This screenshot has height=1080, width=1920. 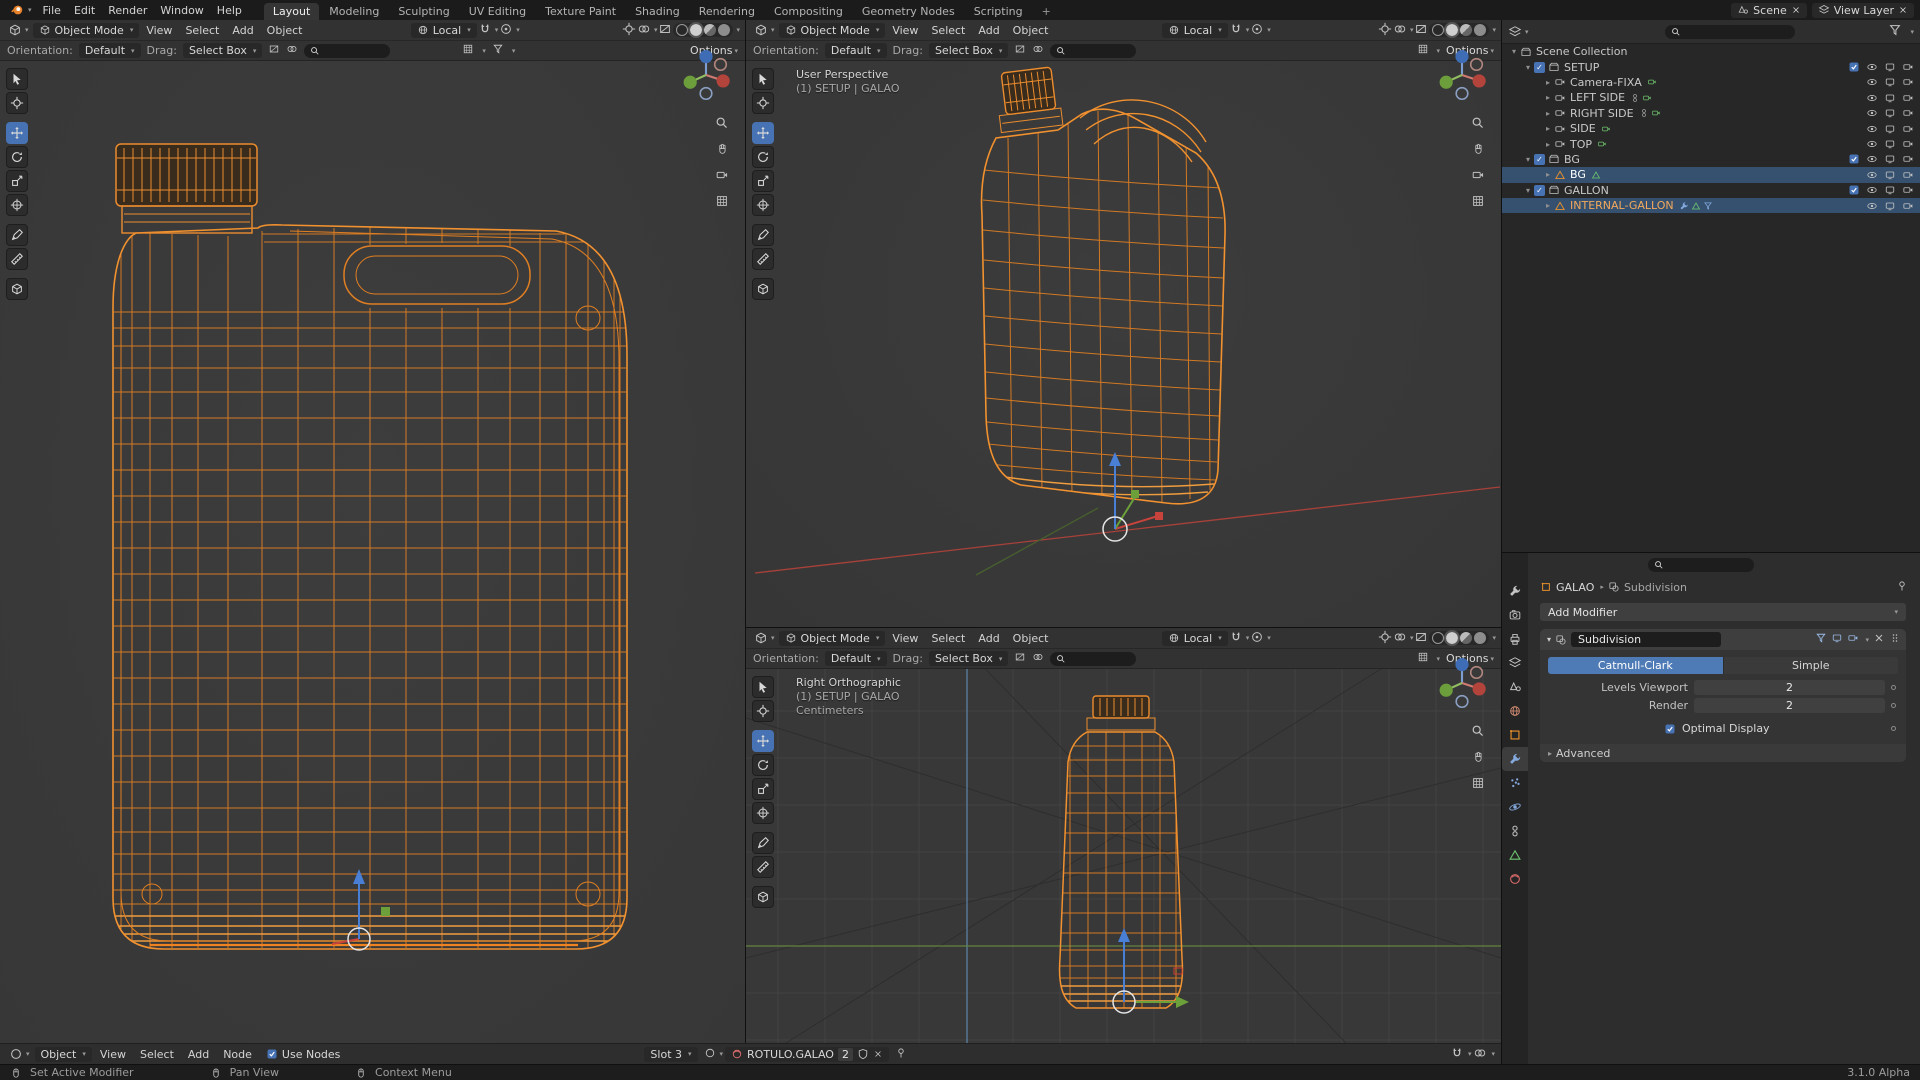 What do you see at coordinates (832, 30) in the screenshot?
I see `mode-select: Object Mode ▾` at bounding box center [832, 30].